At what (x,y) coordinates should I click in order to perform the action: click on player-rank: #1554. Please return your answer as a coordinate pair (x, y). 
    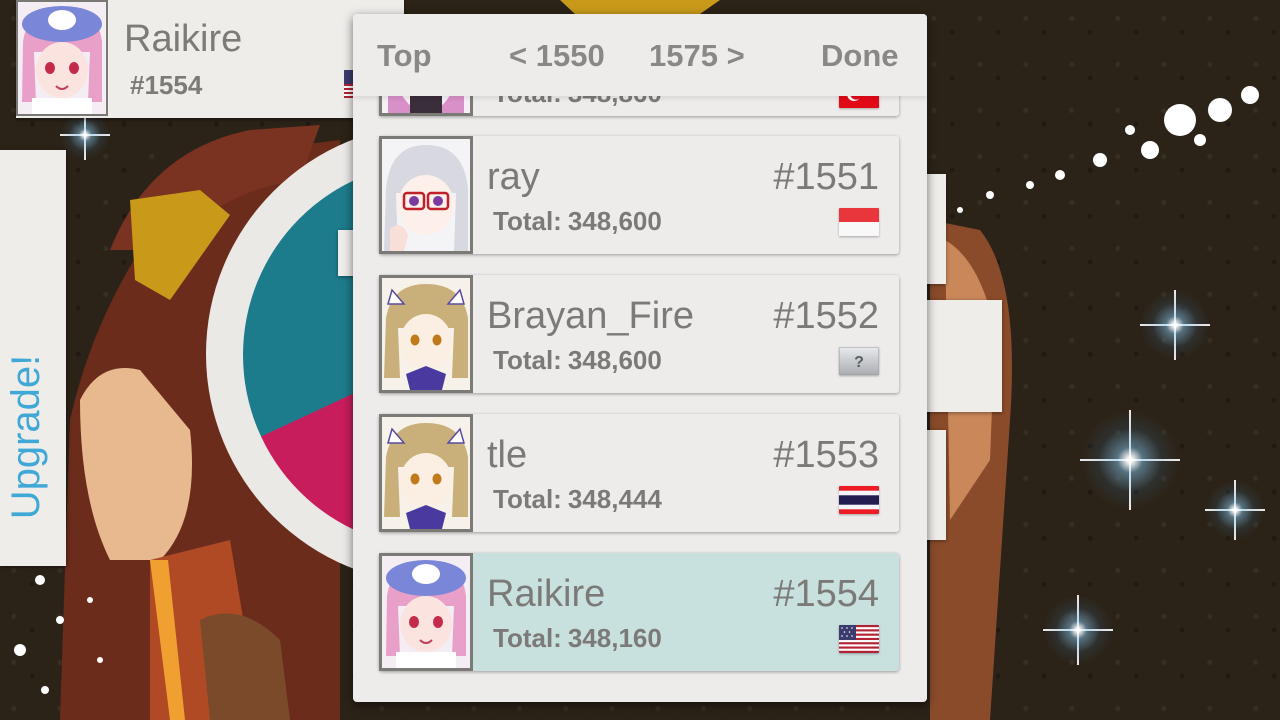
    Looking at the image, I should click on (166, 85).